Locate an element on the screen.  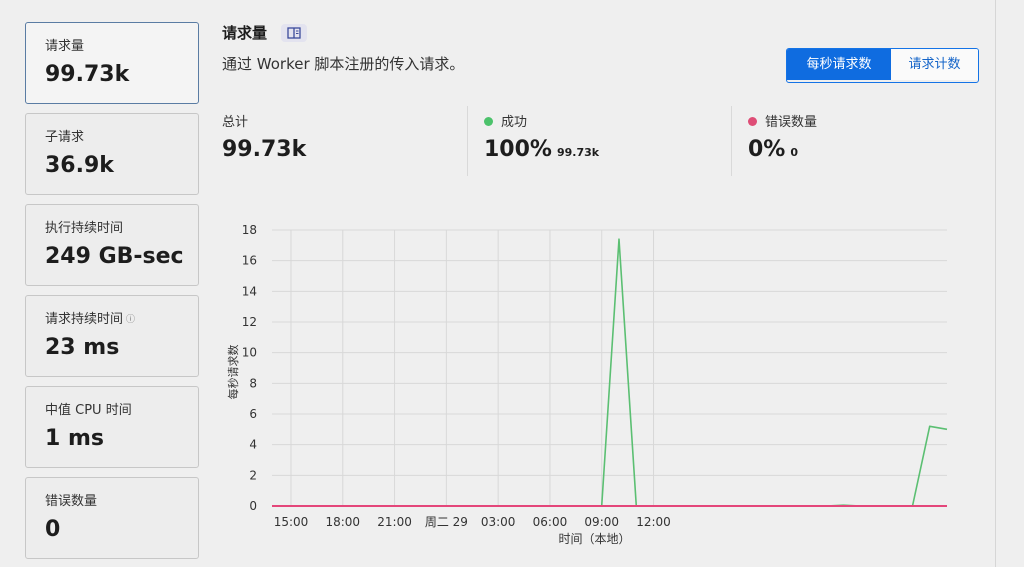
stat-label-text: 成功 is located at coordinates (514, 122).